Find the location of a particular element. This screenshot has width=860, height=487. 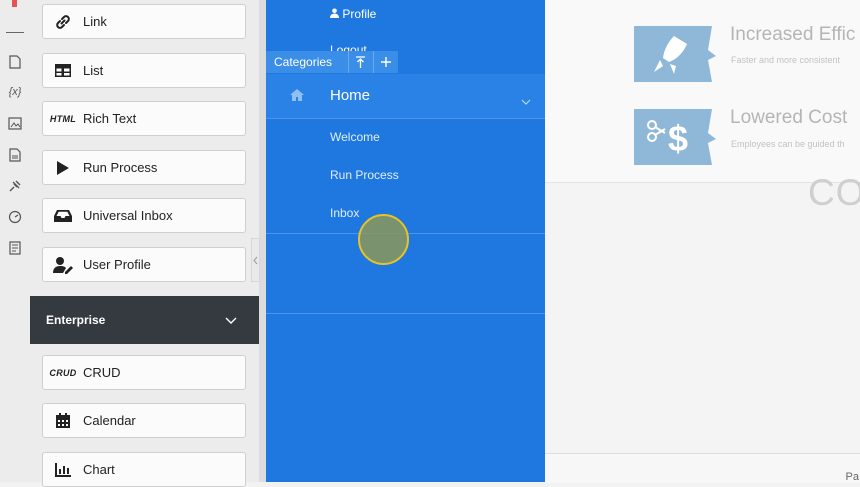

section-title: Enterprise is located at coordinates (76, 320).